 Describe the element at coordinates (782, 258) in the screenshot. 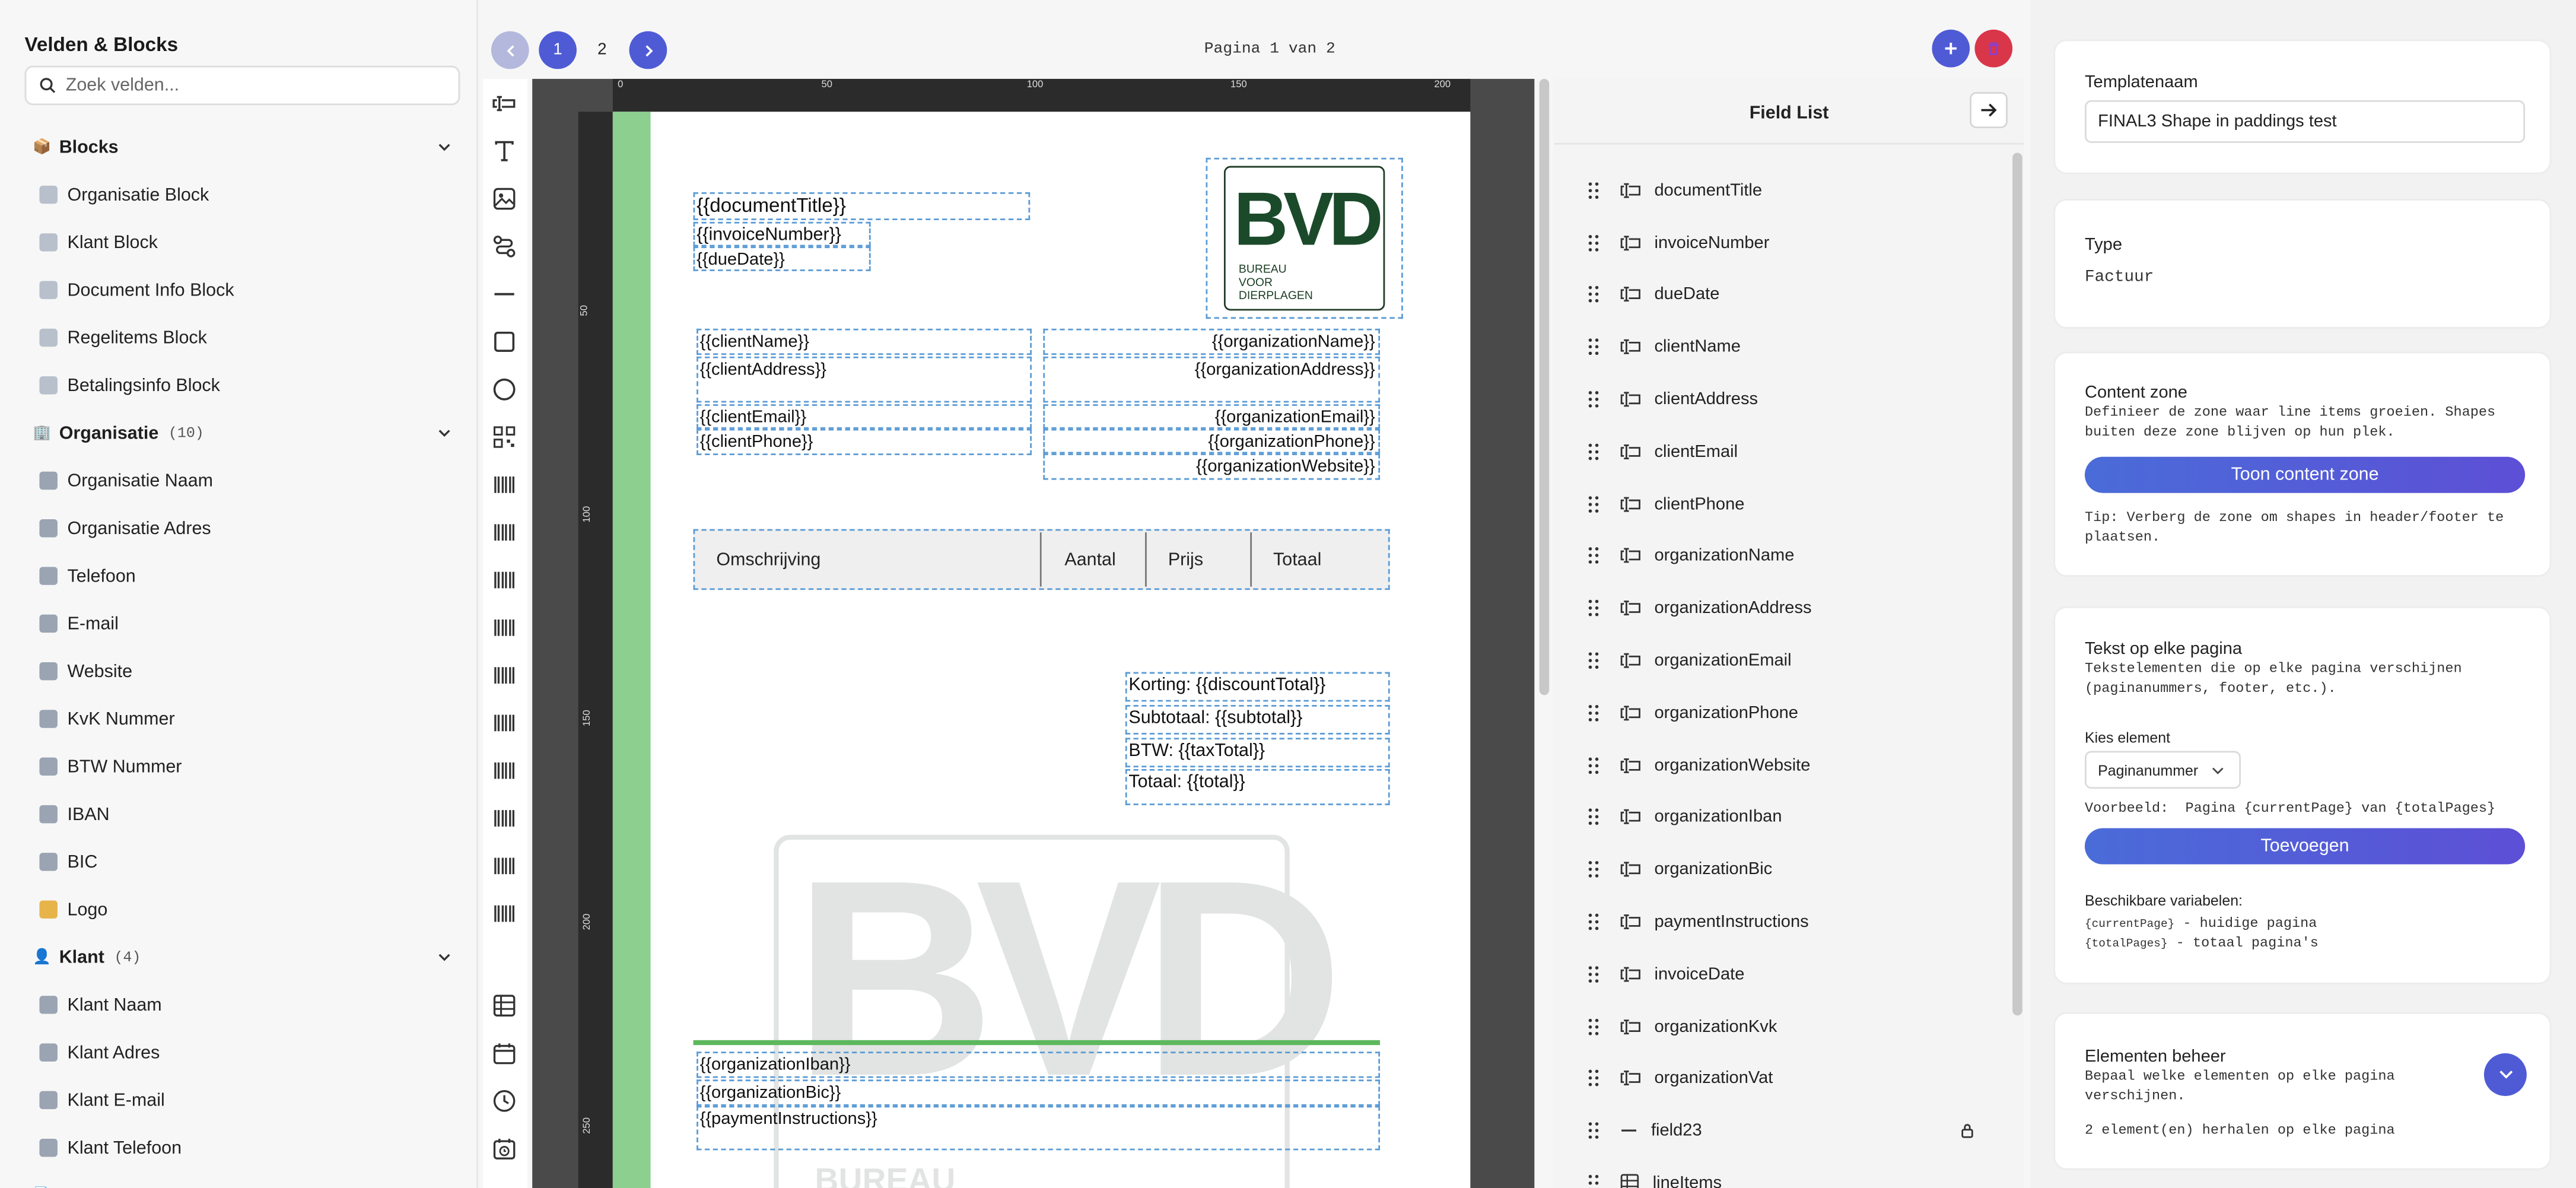

I see `field-due-date: {{dueDate}}` at that location.